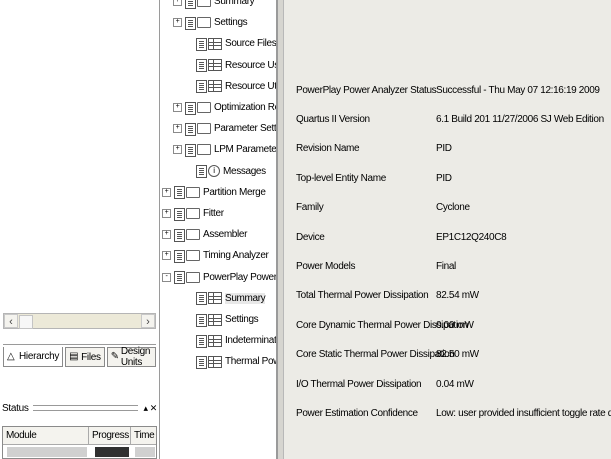 The image size is (611, 459). I want to click on tree-item: + Partition Merge, so click(214, 192).